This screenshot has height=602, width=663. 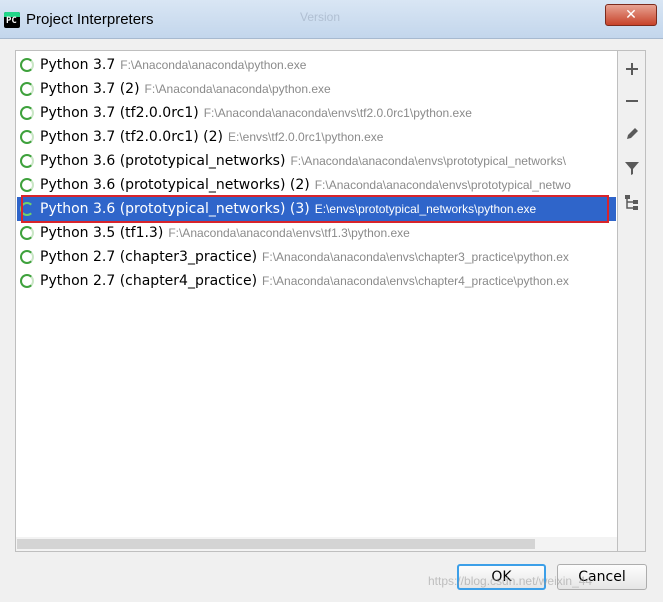 I want to click on interpreter-name: Python 3.6 (prototypical_networks) (2), so click(x=175, y=185).